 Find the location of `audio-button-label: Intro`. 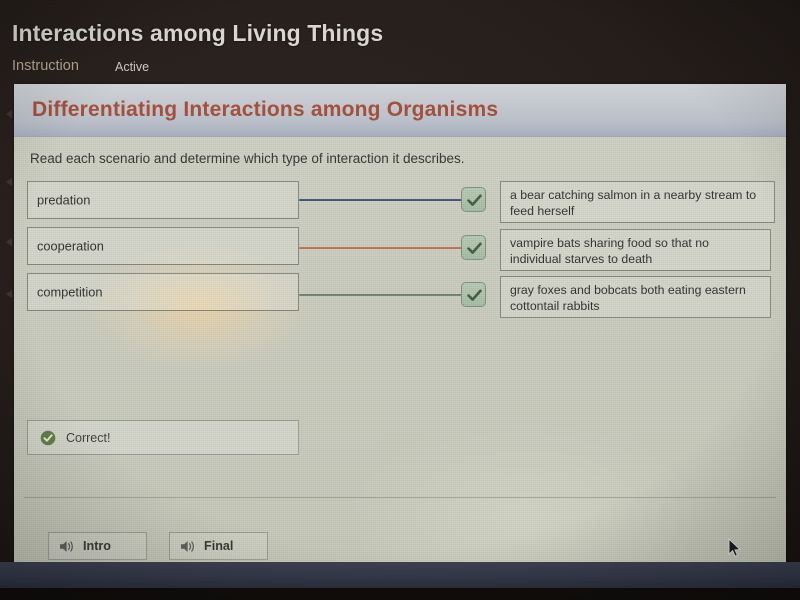

audio-button-label: Intro is located at coordinates (97, 546).